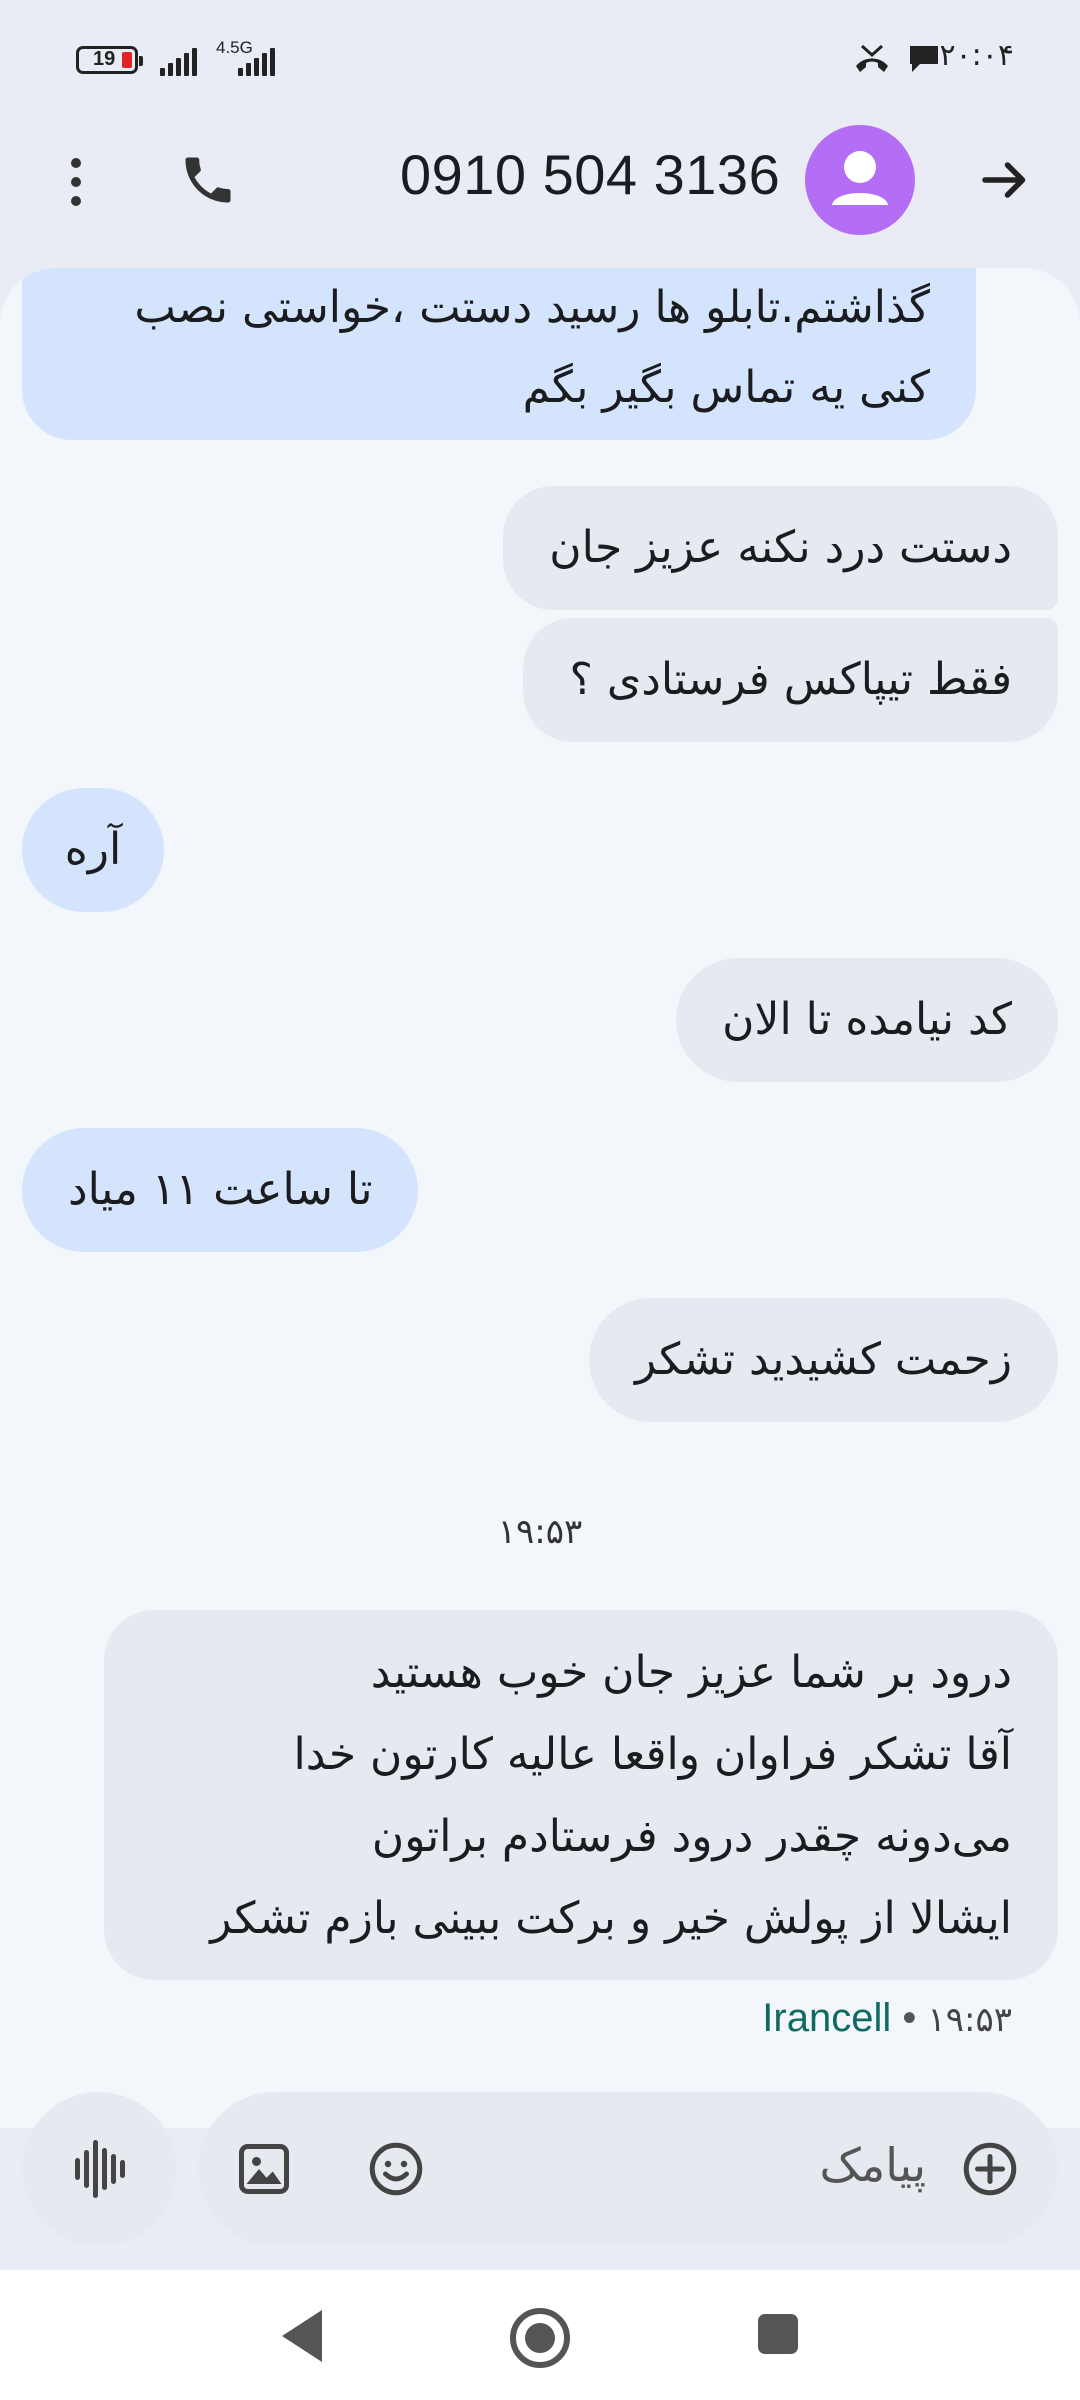 The width and height of the screenshot is (1080, 2400). Describe the element at coordinates (540, 2338) in the screenshot. I see `nav-home-icon` at that location.